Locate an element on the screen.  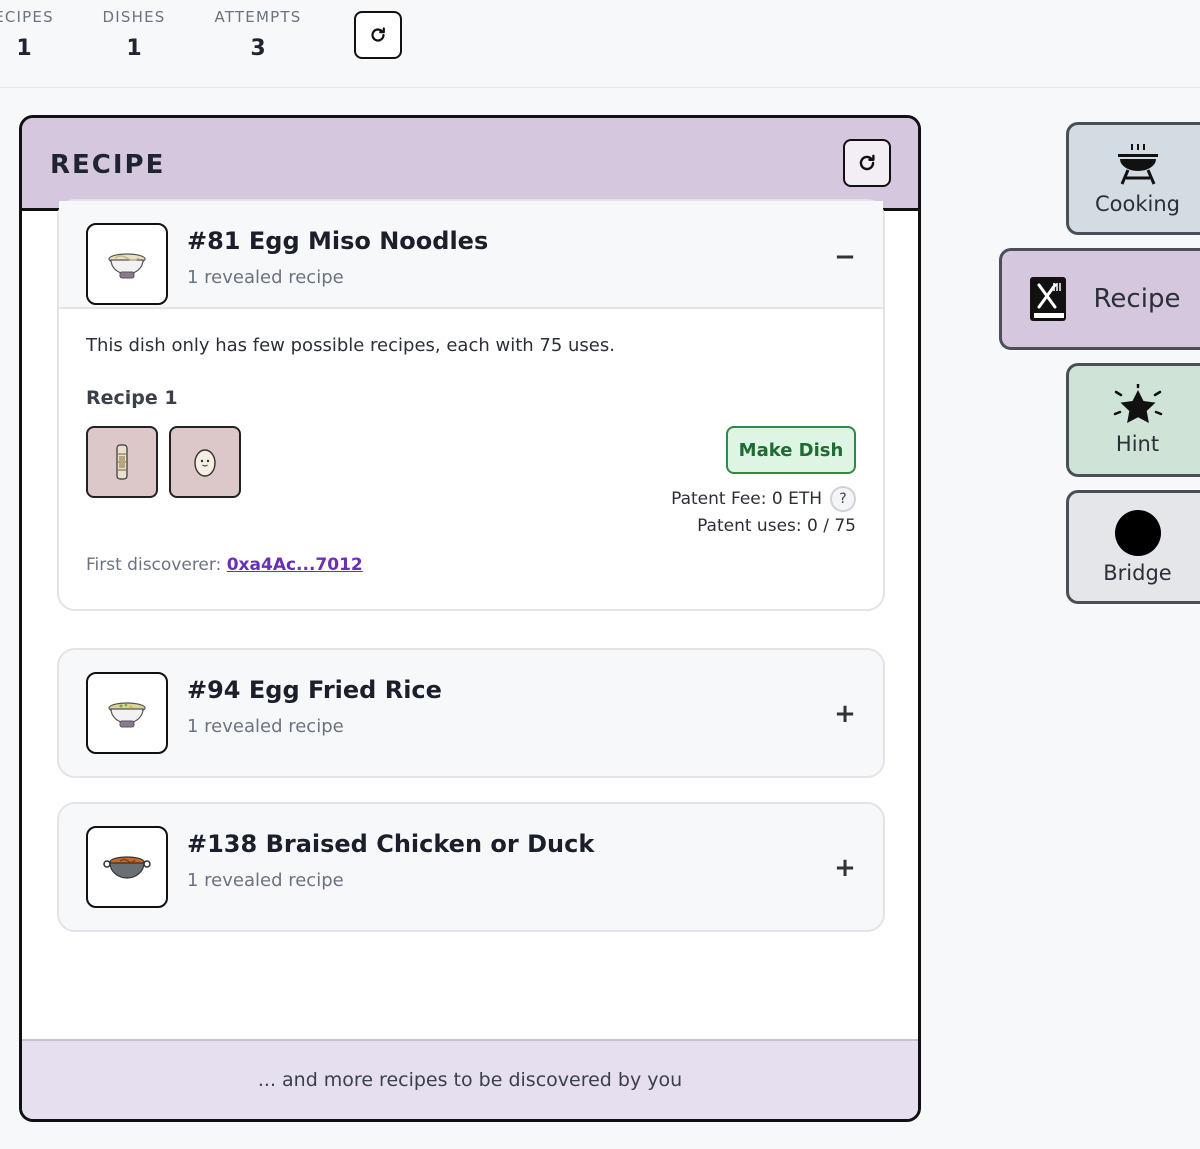
stat-attempts: ATTEMPTS 3 is located at coordinates (258, 34).